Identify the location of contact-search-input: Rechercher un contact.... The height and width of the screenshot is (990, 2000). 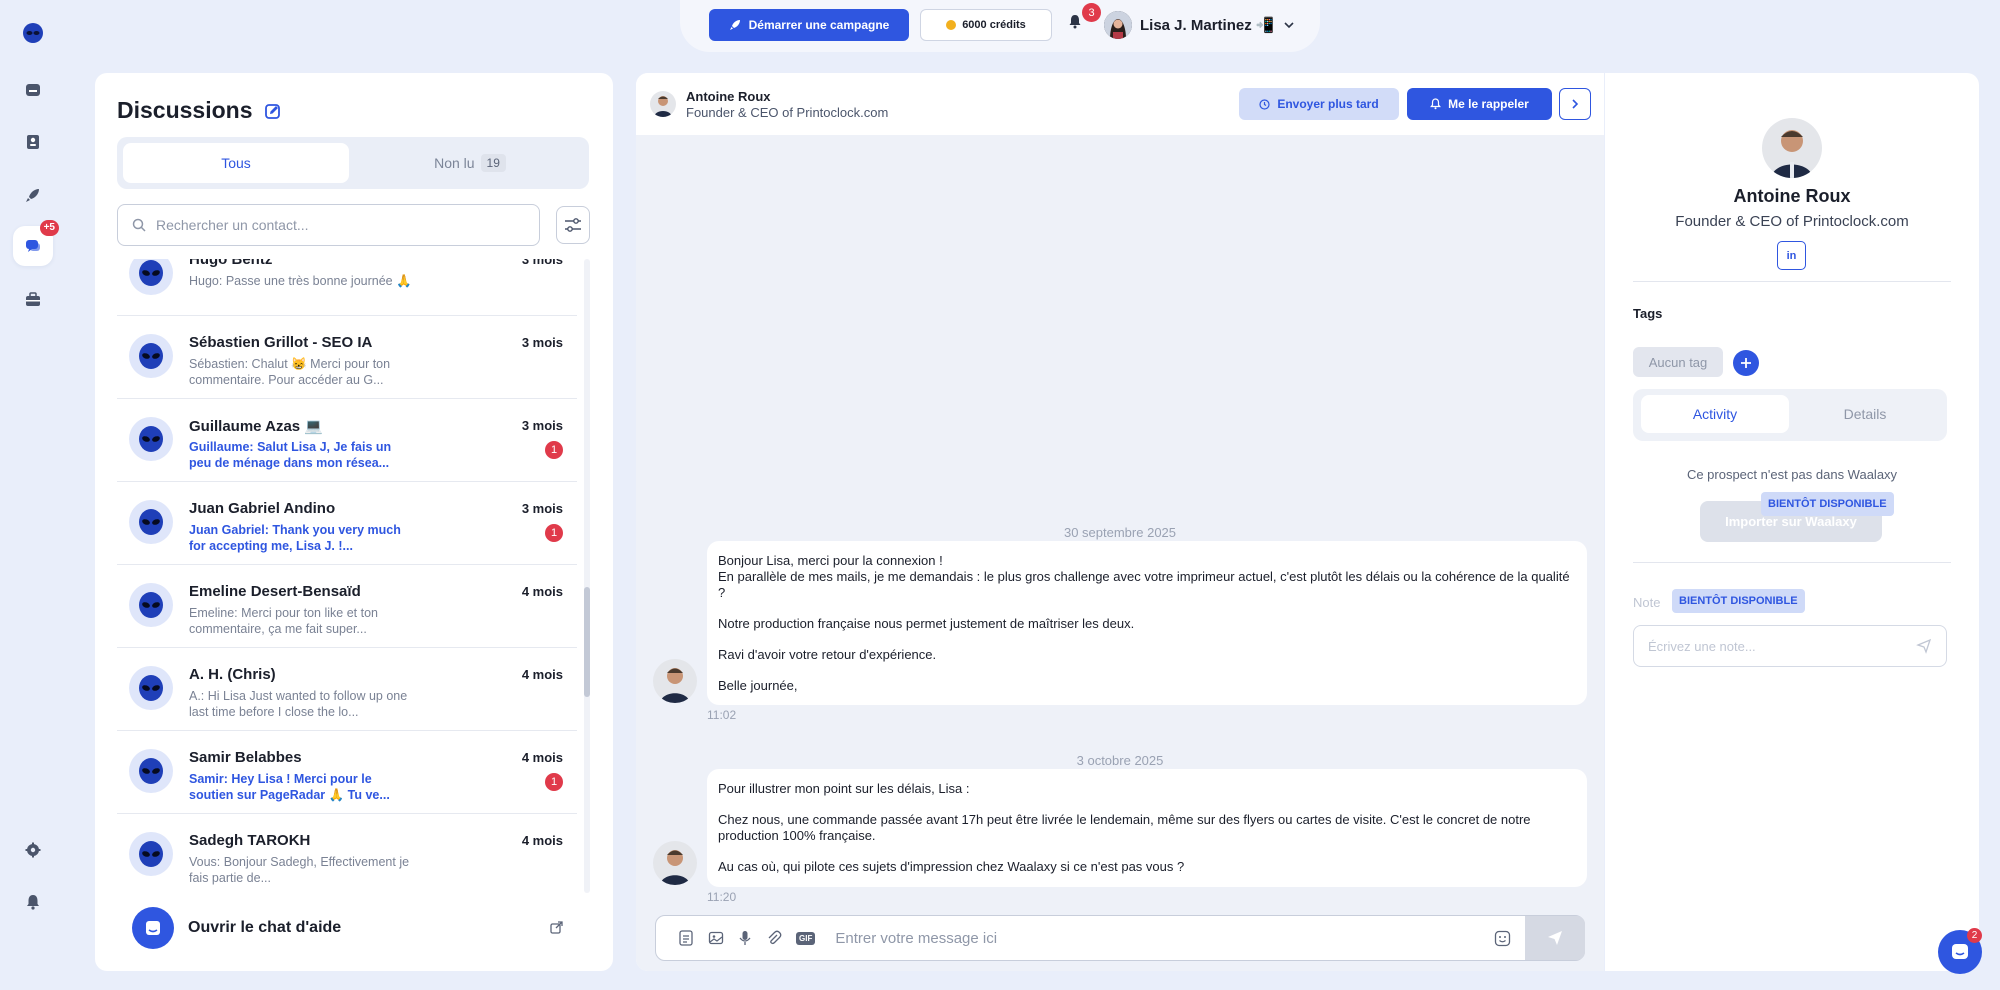
(328, 225).